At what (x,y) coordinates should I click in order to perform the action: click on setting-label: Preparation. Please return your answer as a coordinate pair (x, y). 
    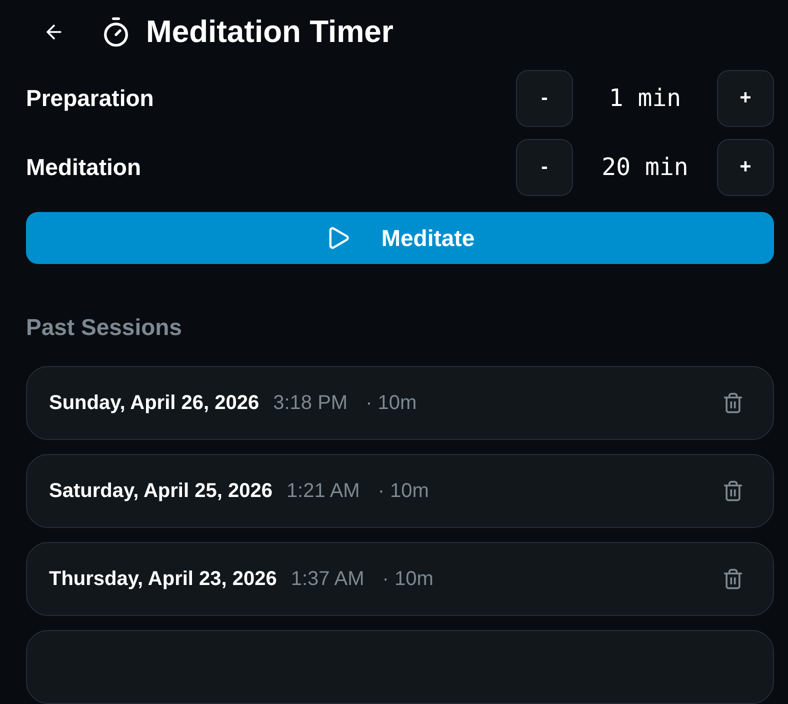
    Looking at the image, I should click on (90, 98).